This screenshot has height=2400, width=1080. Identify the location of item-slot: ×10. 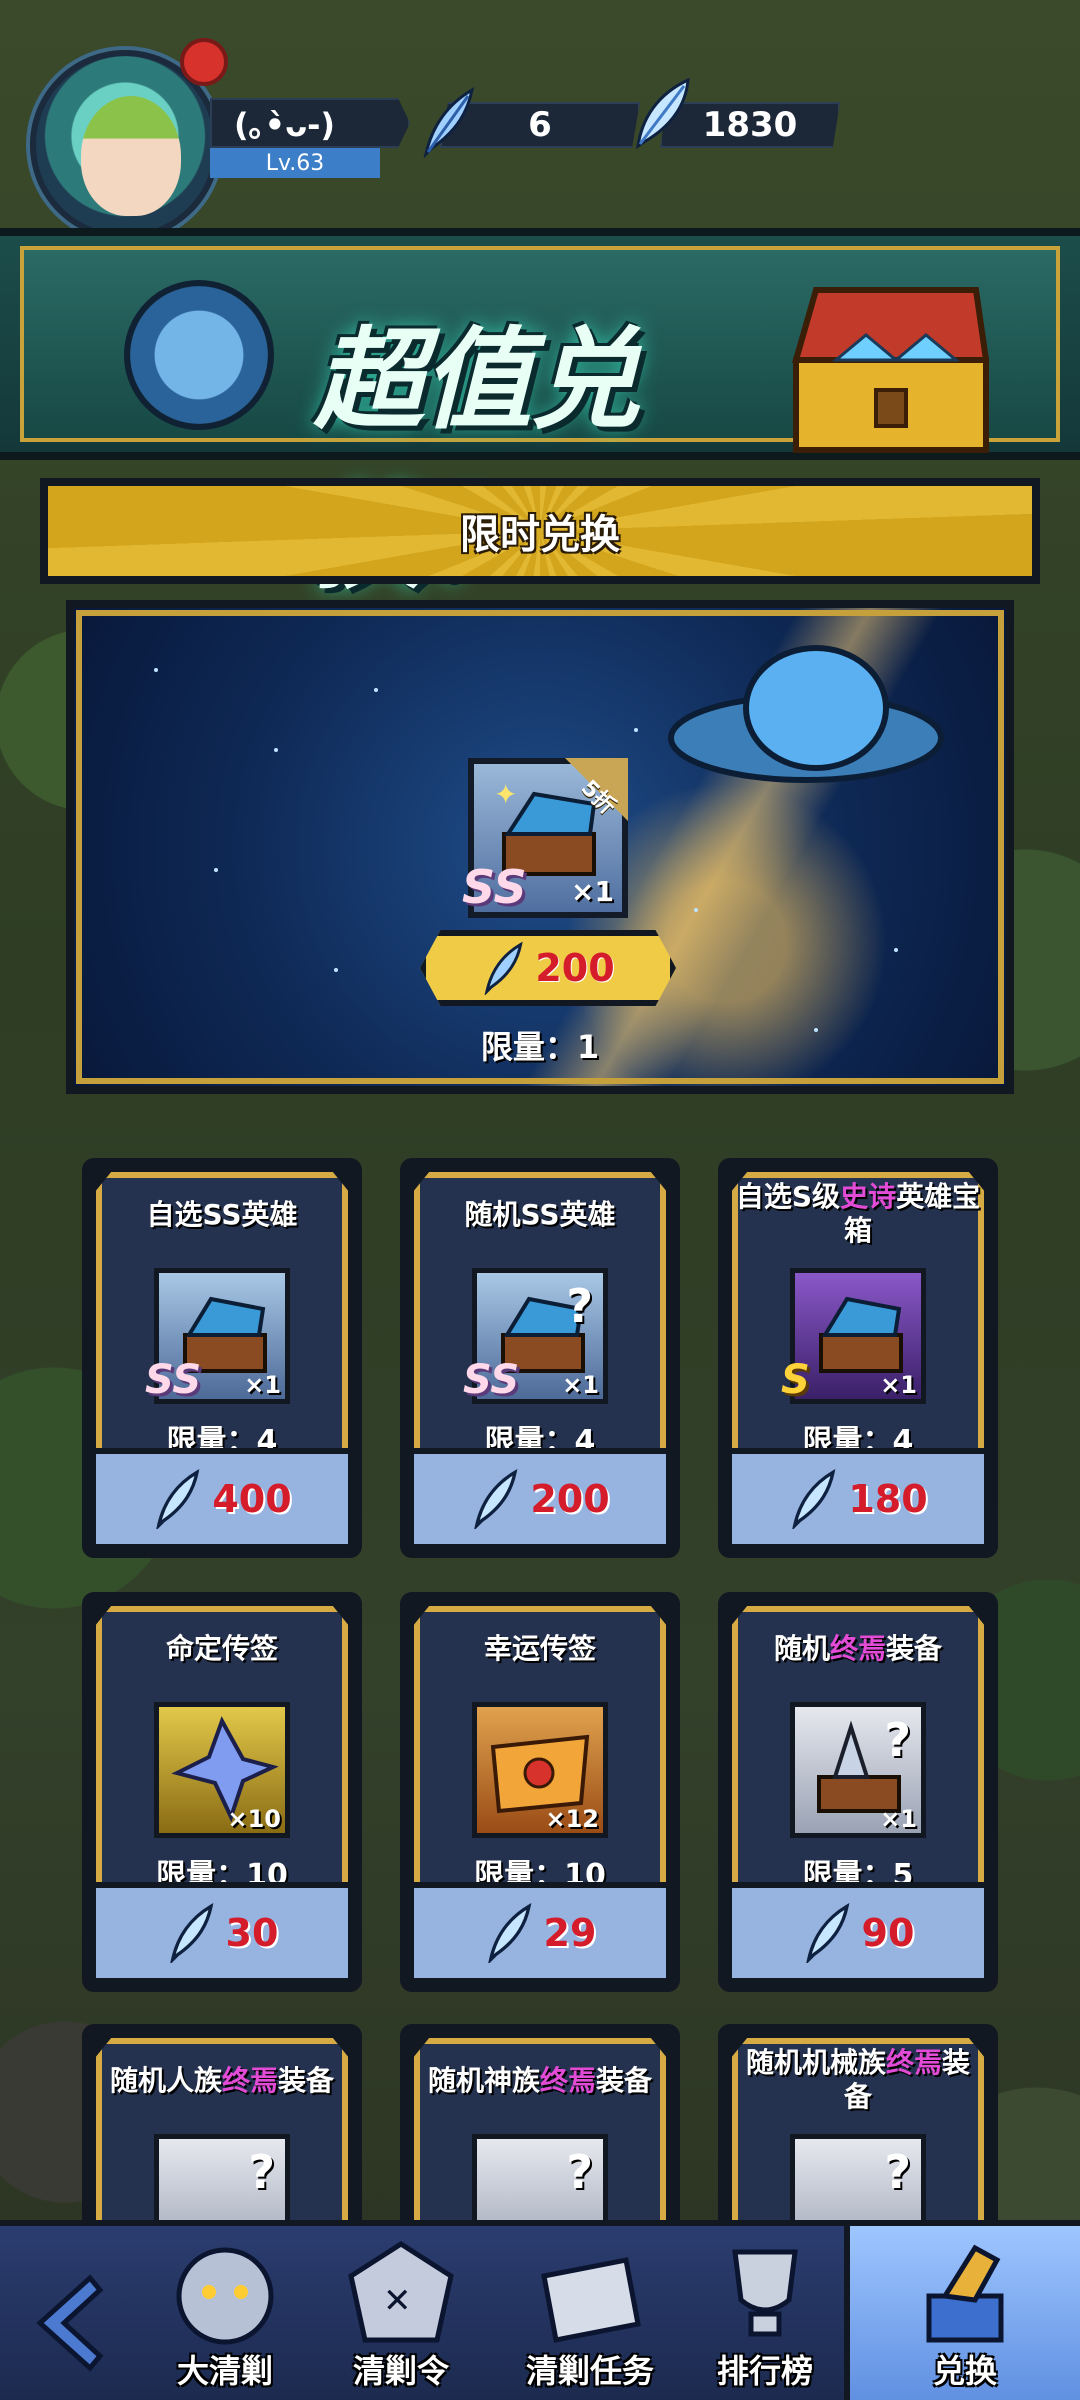
(222, 1770).